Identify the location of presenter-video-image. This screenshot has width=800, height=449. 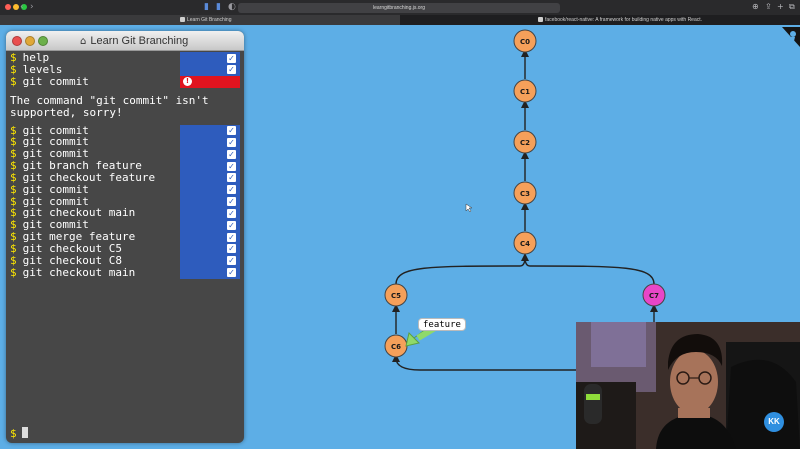
(688, 385).